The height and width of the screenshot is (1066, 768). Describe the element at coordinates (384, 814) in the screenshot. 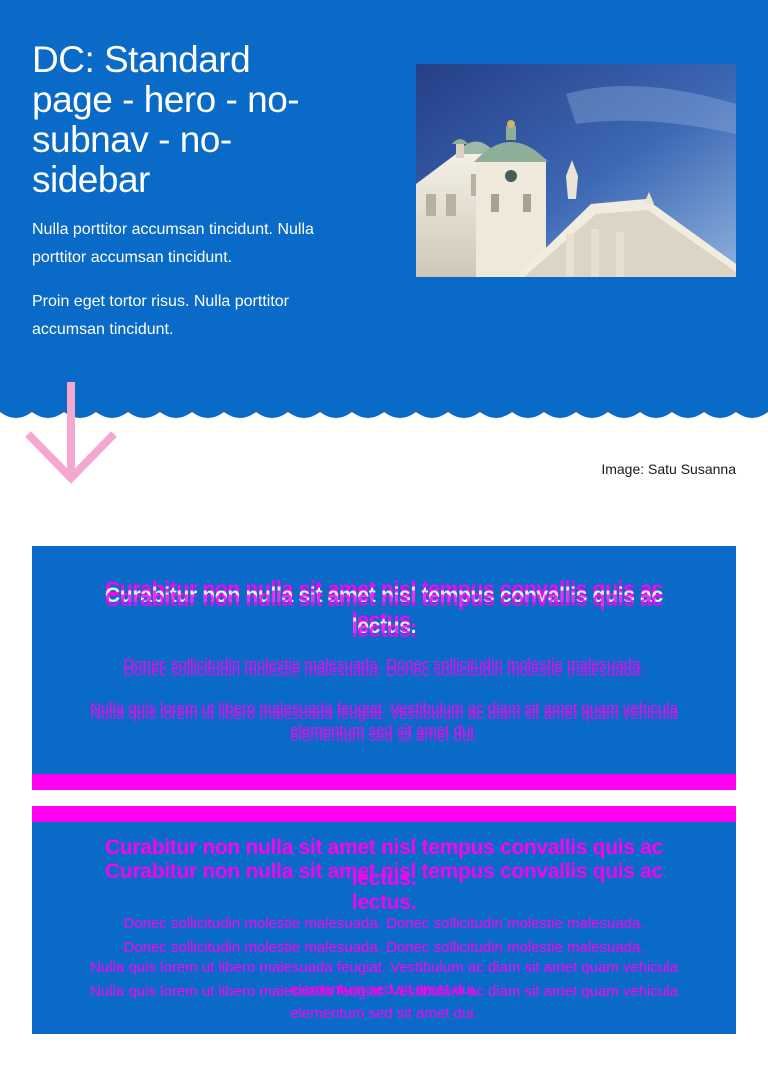

I see `block-2-accent-stripe` at that location.